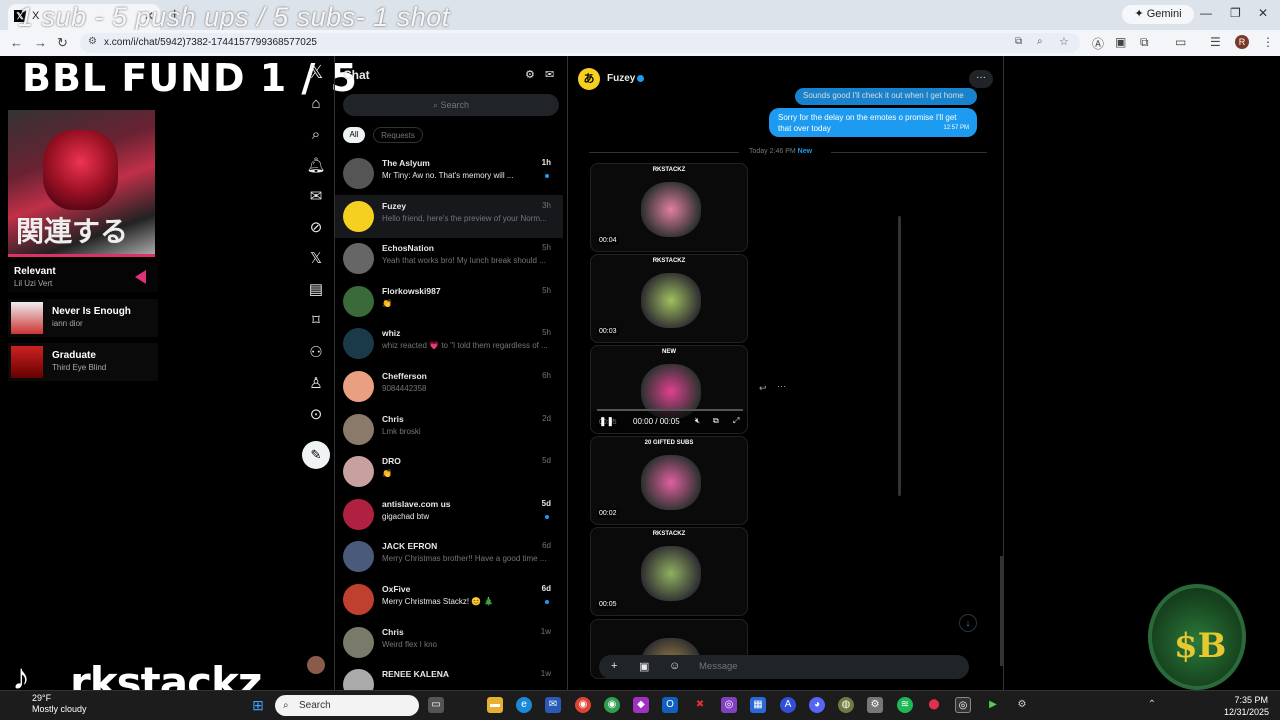 This screenshot has height=720, width=1280. I want to click on system-clock: 7:35 PM 12/31/2025, so click(1246, 706).